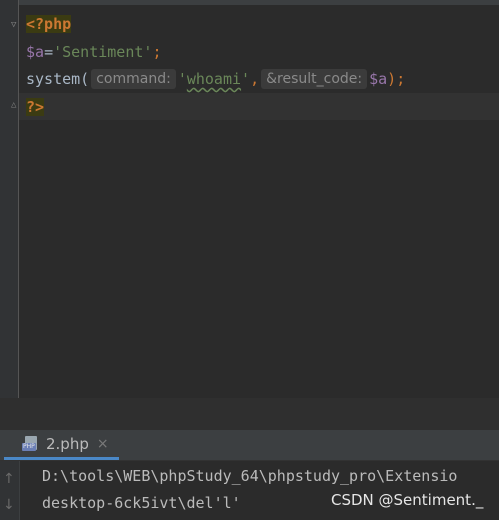 The image size is (499, 520). I want to click on php-open-tag: <?php, so click(49, 24).